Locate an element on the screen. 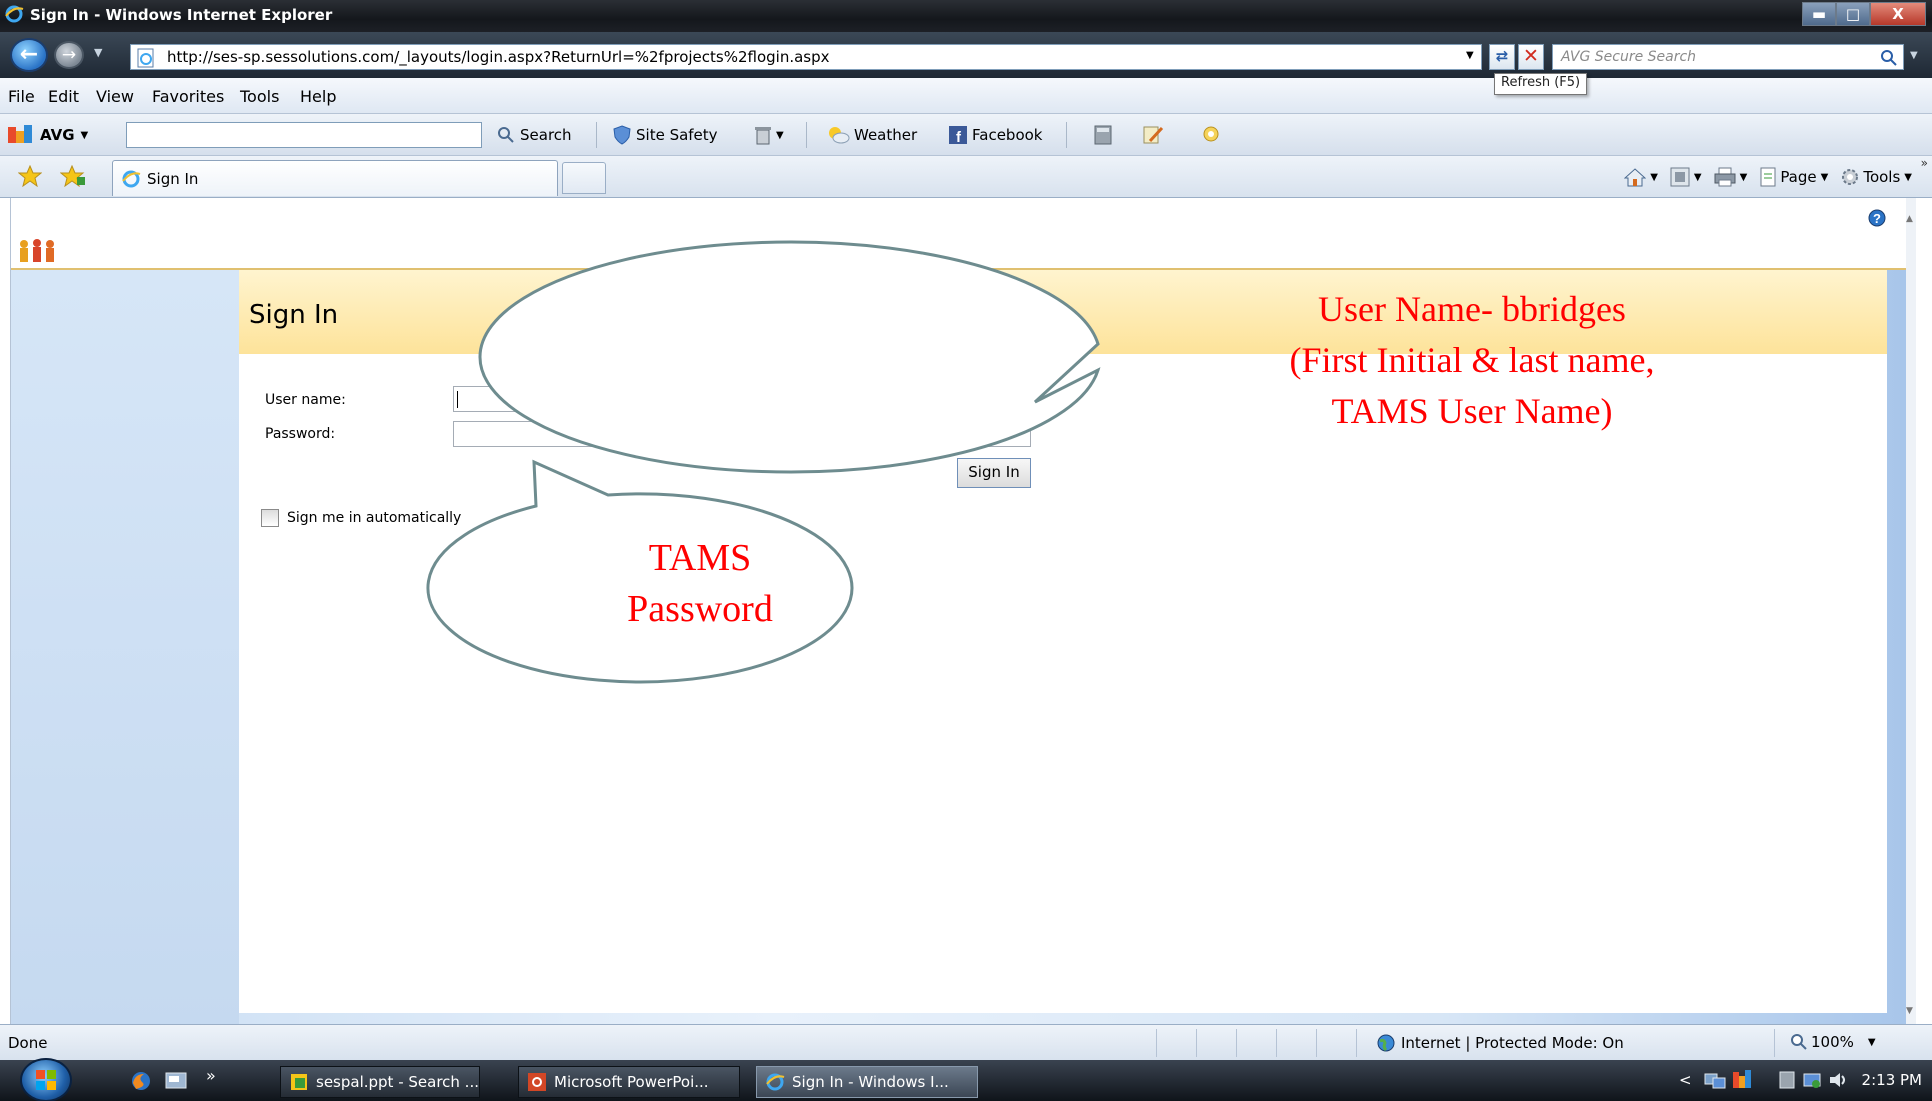 This screenshot has width=1932, height=1101. refresh-tooltip: Refresh (F5) is located at coordinates (1541, 84).